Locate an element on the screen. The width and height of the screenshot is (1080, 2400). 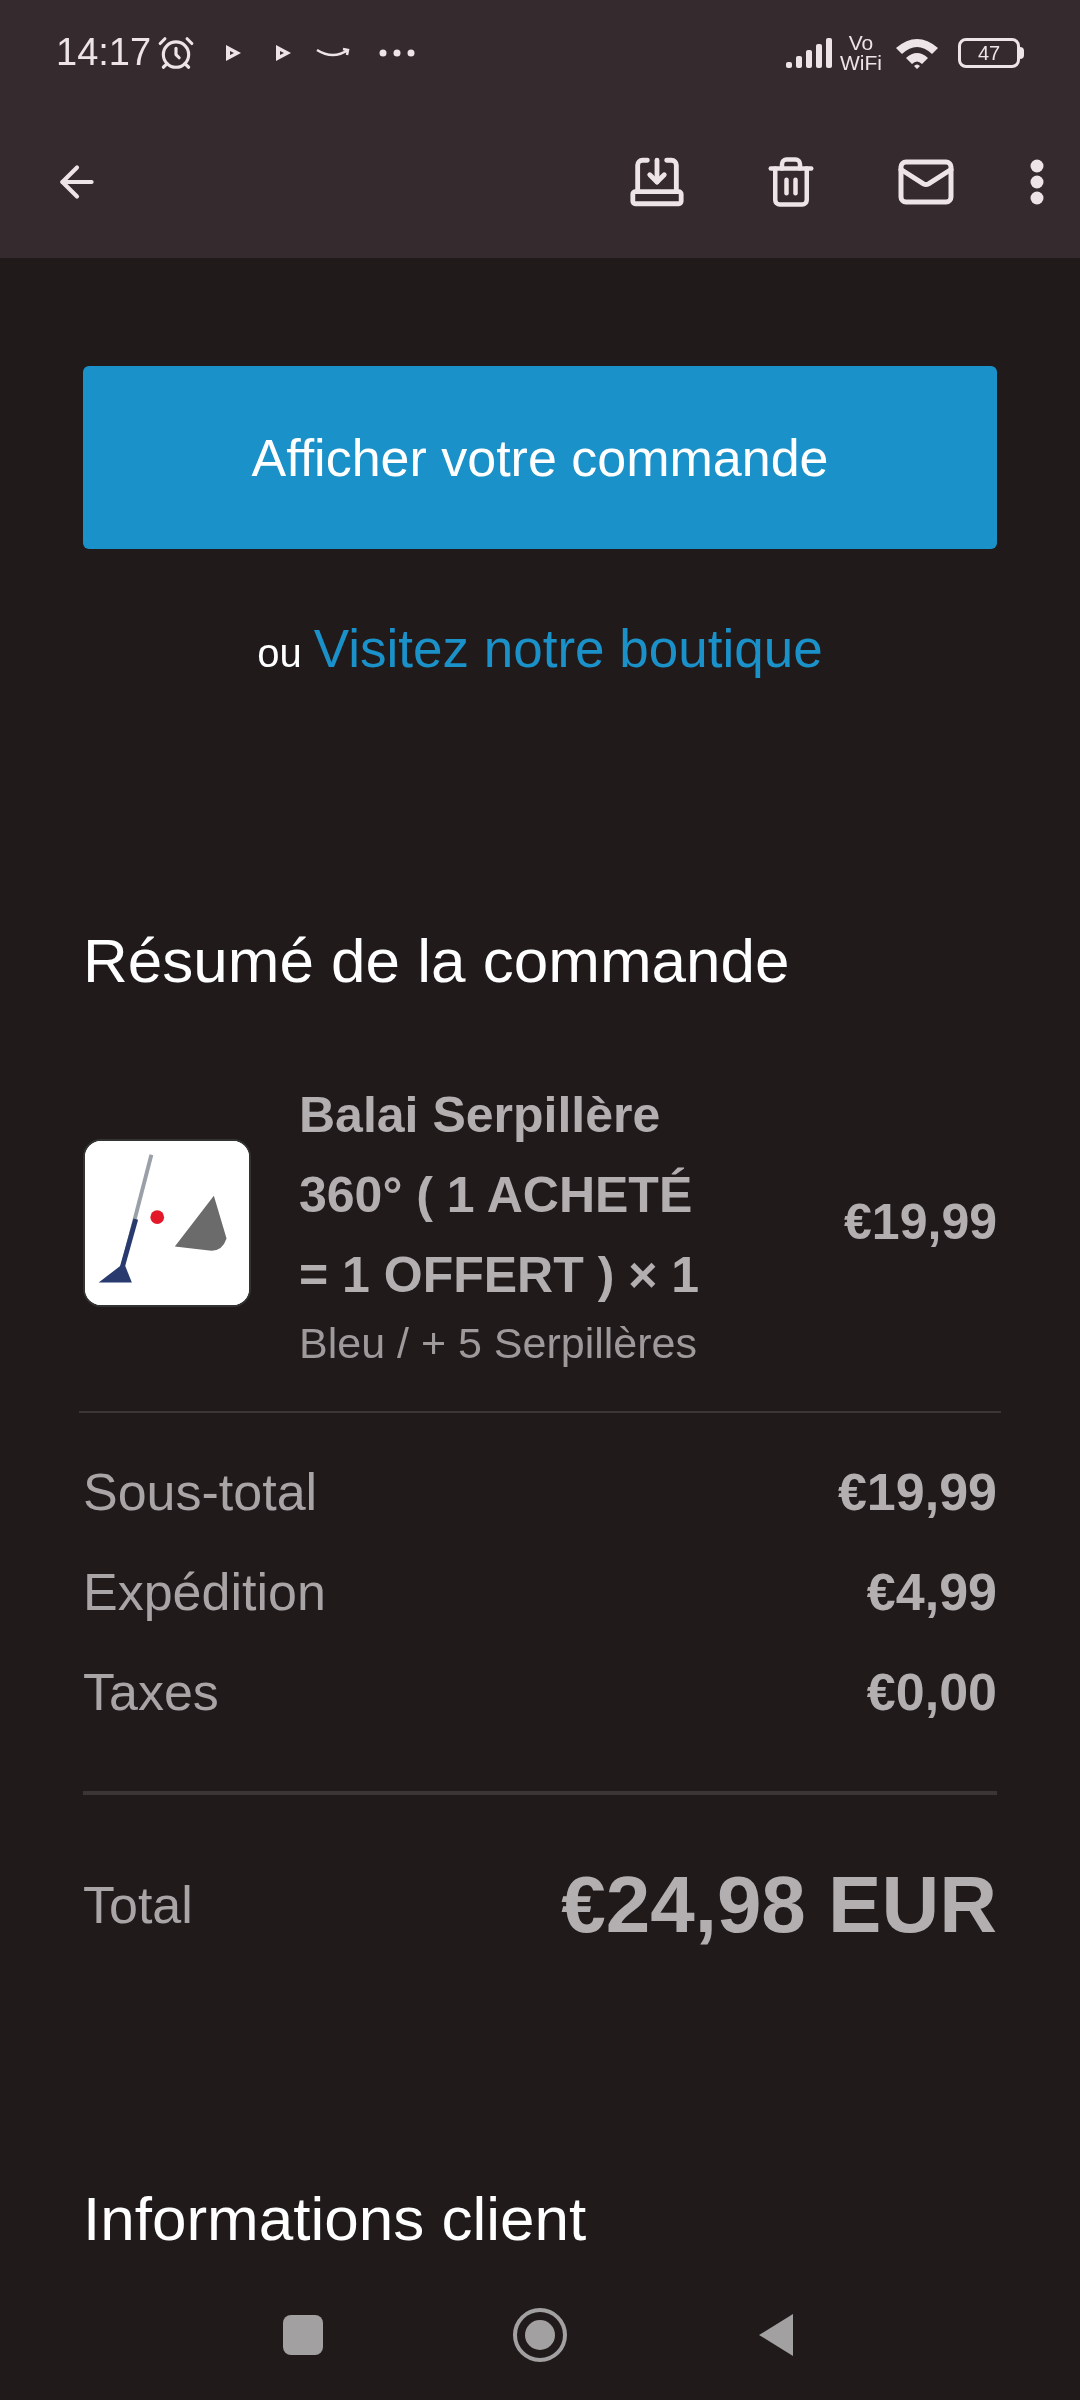
status-time: 14:17 is located at coordinates (104, 52).